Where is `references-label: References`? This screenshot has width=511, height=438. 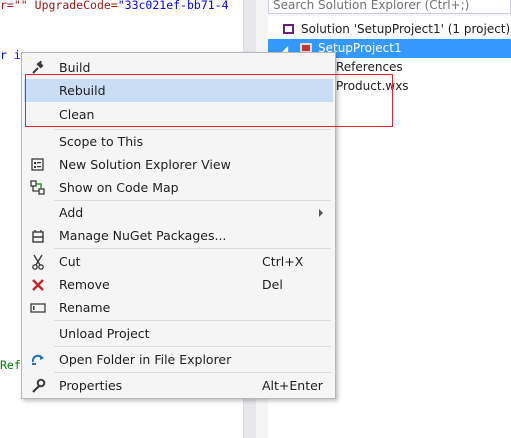
references-label: References is located at coordinates (369, 67).